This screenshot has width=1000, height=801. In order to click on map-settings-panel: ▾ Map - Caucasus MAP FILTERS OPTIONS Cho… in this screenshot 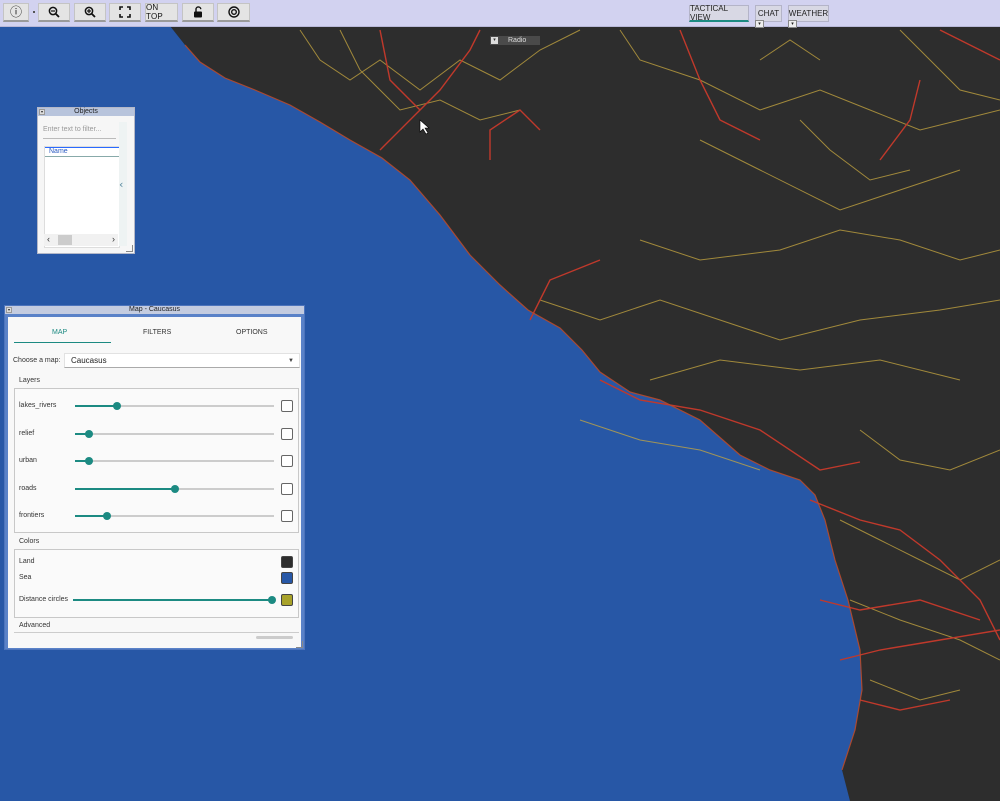, I will do `click(154, 477)`.